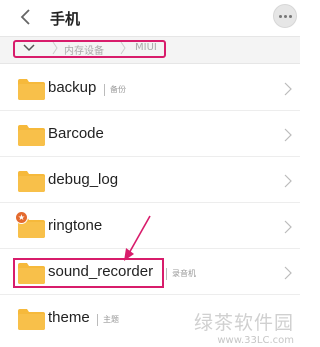 Image resolution: width=320 pixels, height=347 pixels. I want to click on watermark-url: www.33LC.com, so click(255, 340).